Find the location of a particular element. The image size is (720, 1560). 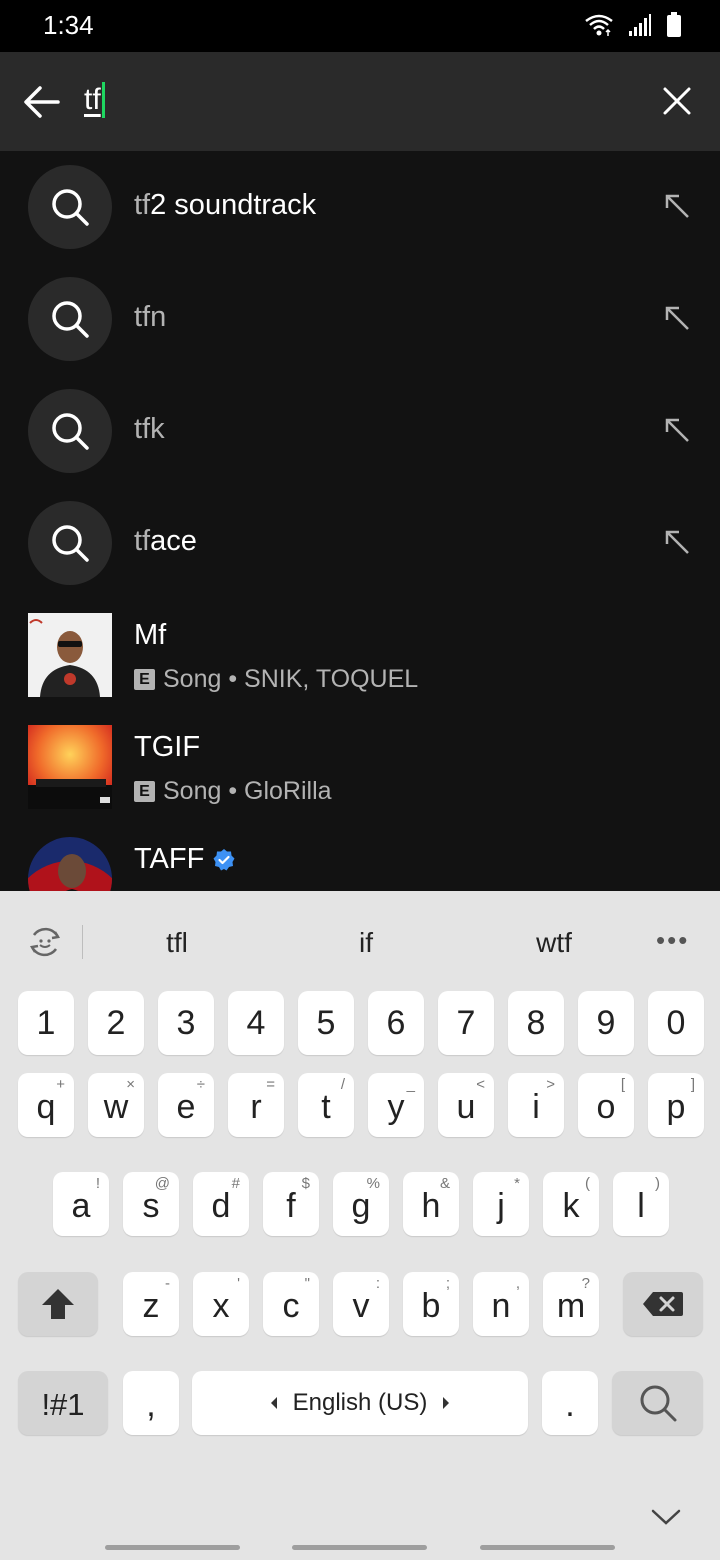

key-label: x is located at coordinates (221, 1305).